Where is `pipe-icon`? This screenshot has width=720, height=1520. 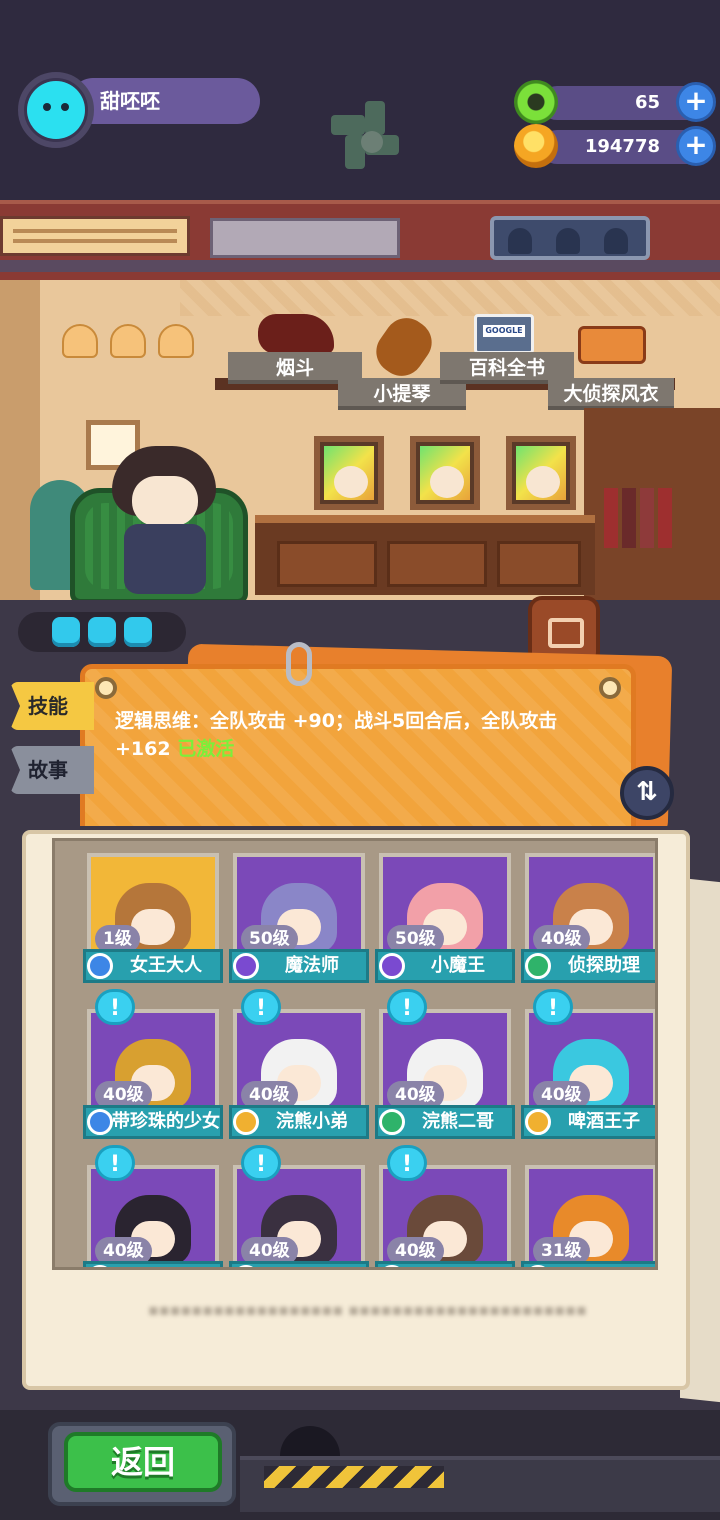
pipe-icon is located at coordinates (296, 334).